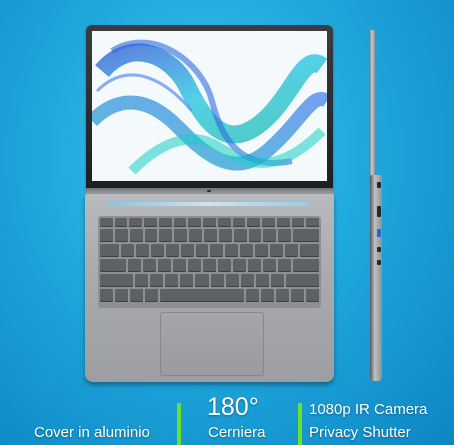 This screenshot has height=445, width=454. I want to click on camera-icon, so click(209, 191).